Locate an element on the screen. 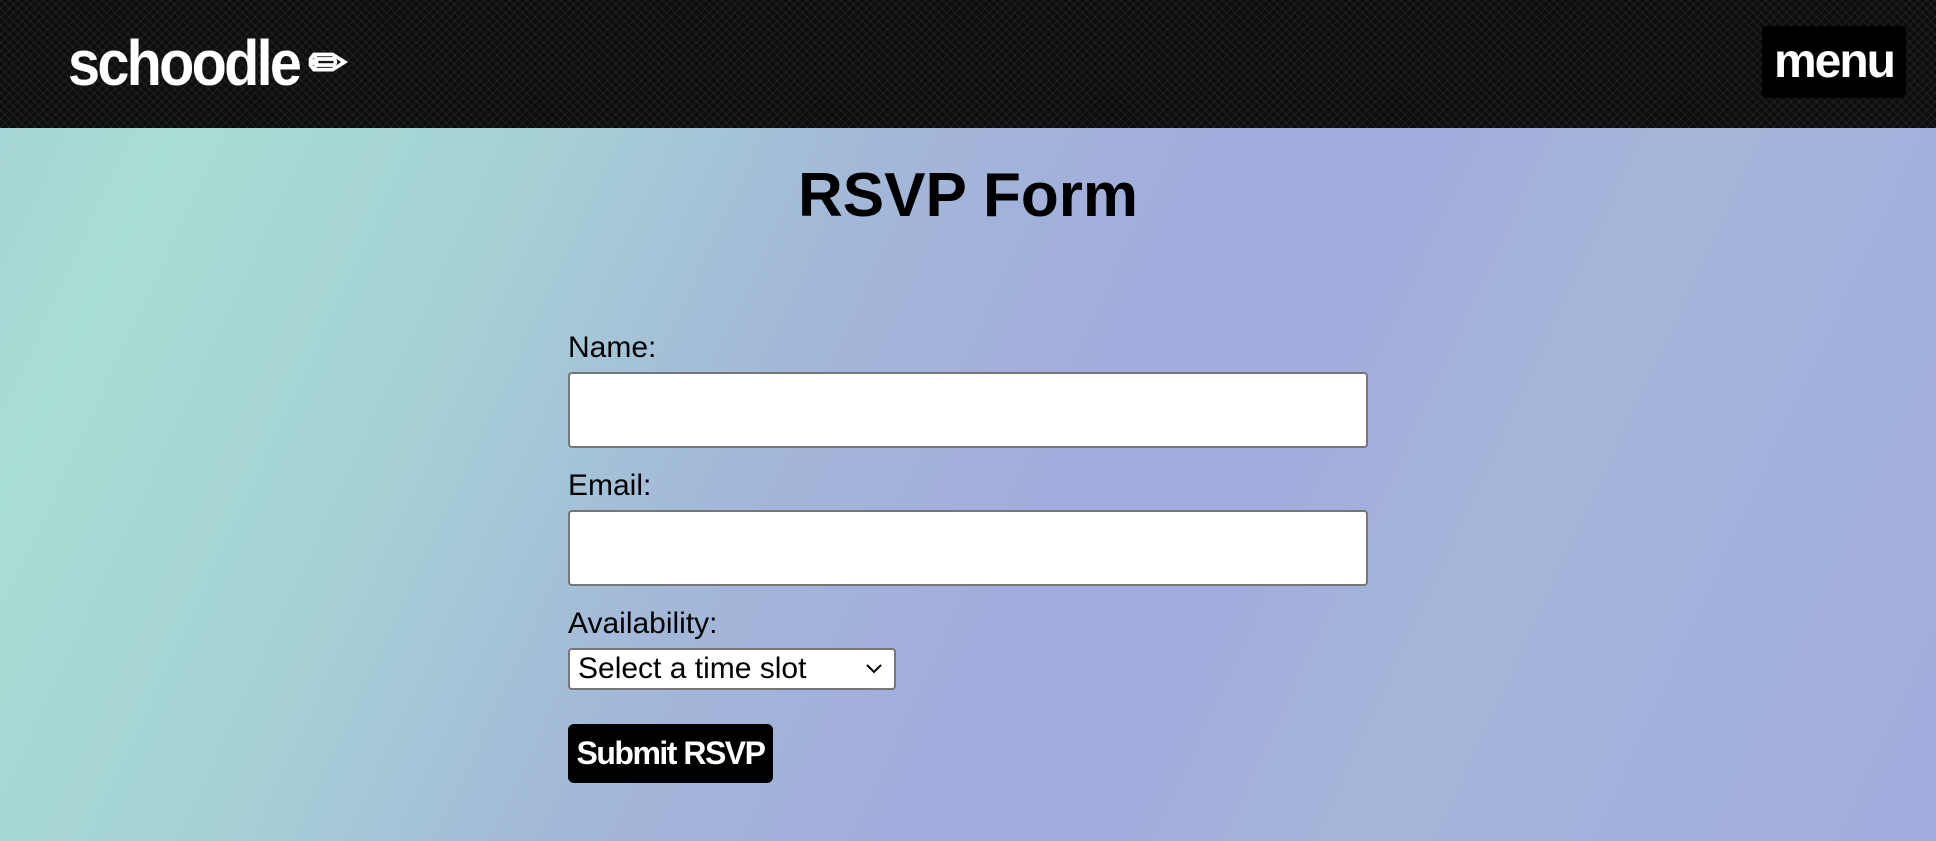  availability-select: Select a time slot is located at coordinates (732, 669).